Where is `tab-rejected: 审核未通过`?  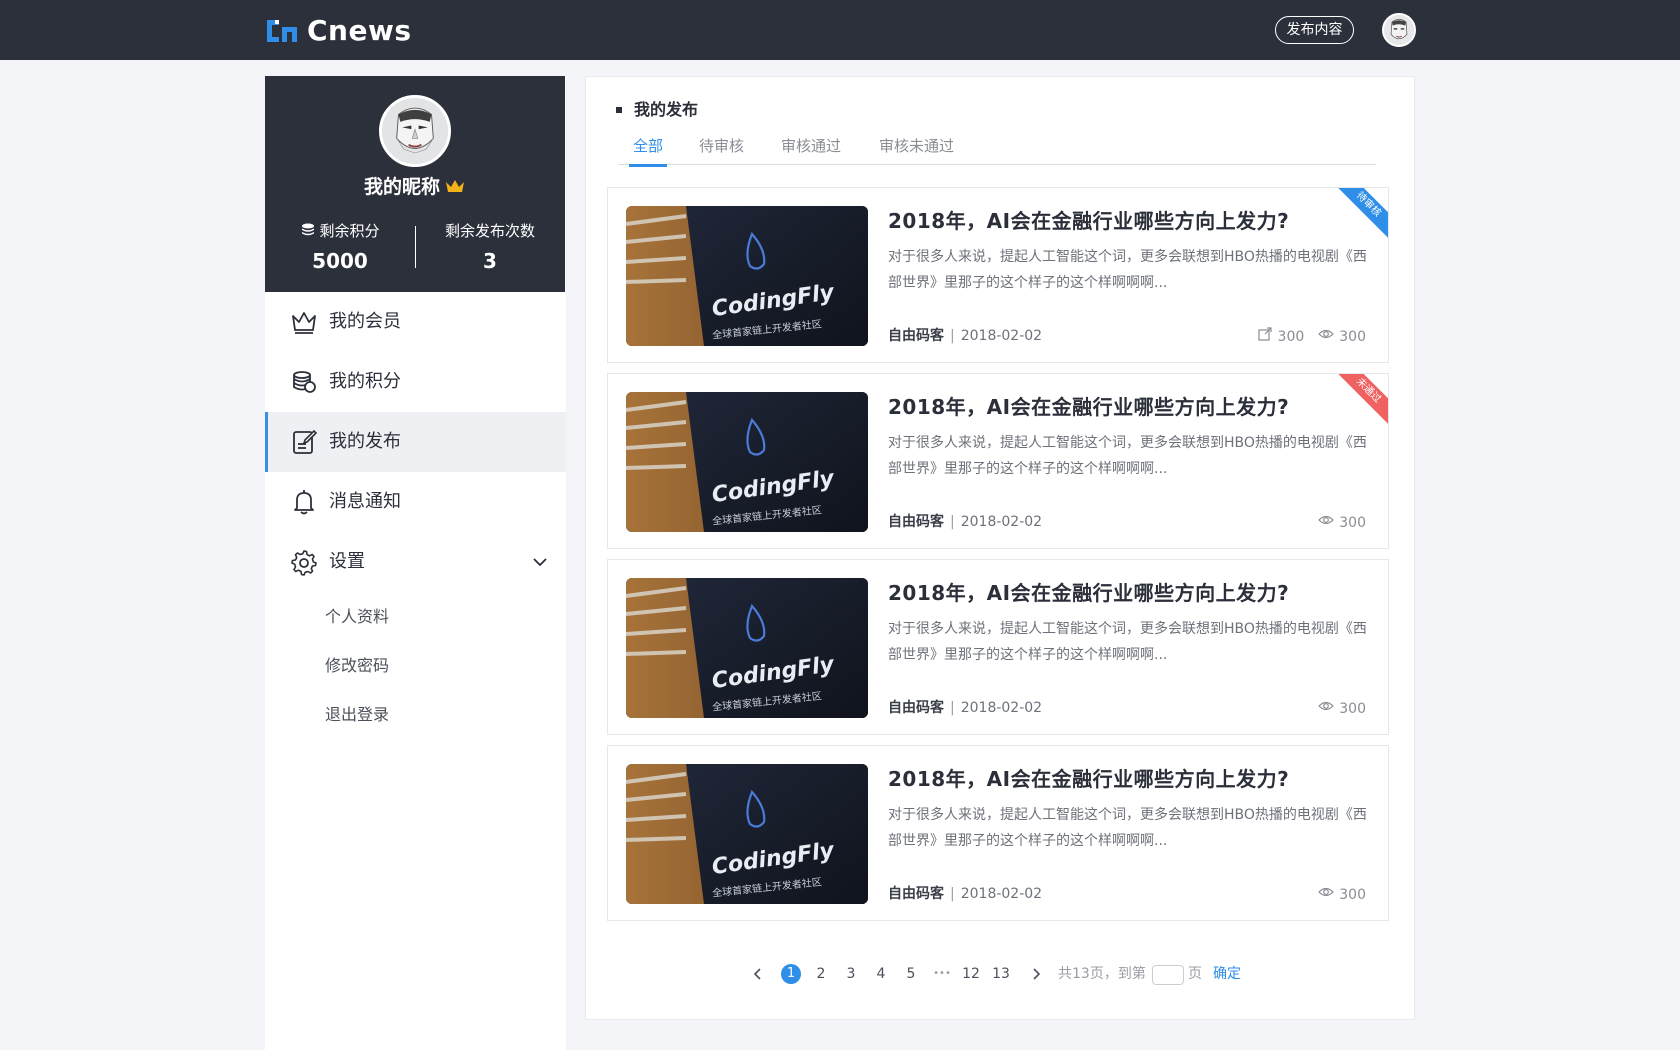
tab-rejected: 审核未通过 is located at coordinates (916, 149).